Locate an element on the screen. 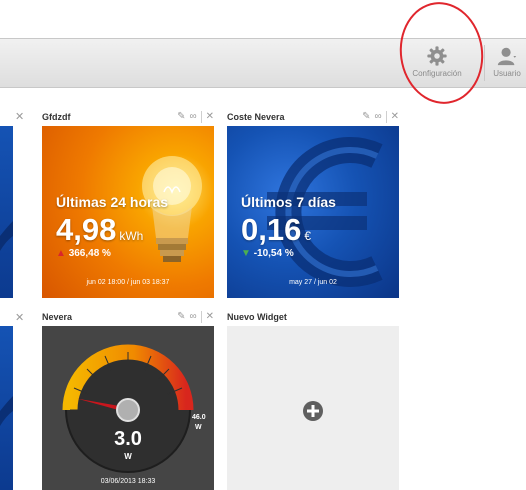 This screenshot has height=490, width=526. toolbar-divider is located at coordinates (484, 63).